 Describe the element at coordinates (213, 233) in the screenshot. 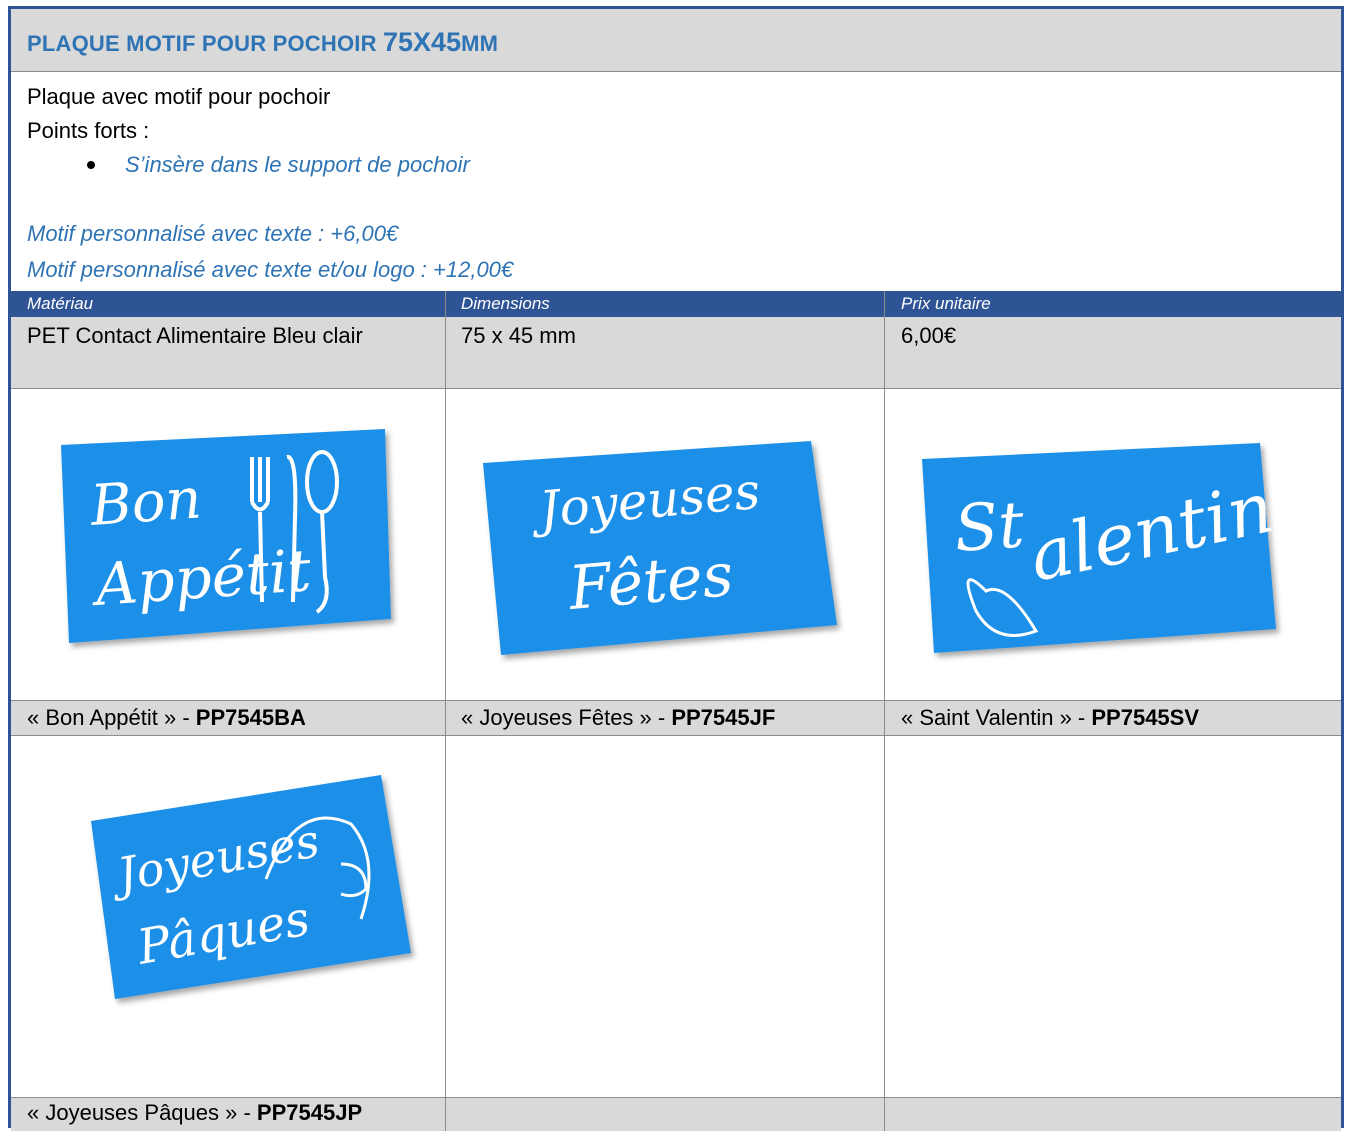

I see `option-text: Motif personnalisé avec texte : +6,00€` at that location.